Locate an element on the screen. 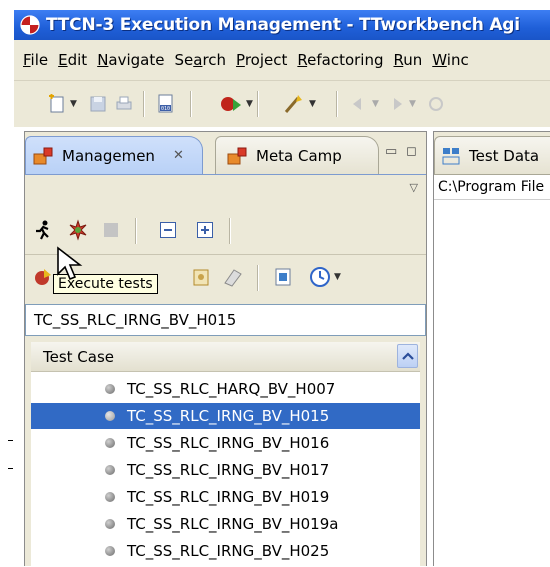 The width and height of the screenshot is (550, 567). maximize-icon: ◻ is located at coordinates (411, 151).